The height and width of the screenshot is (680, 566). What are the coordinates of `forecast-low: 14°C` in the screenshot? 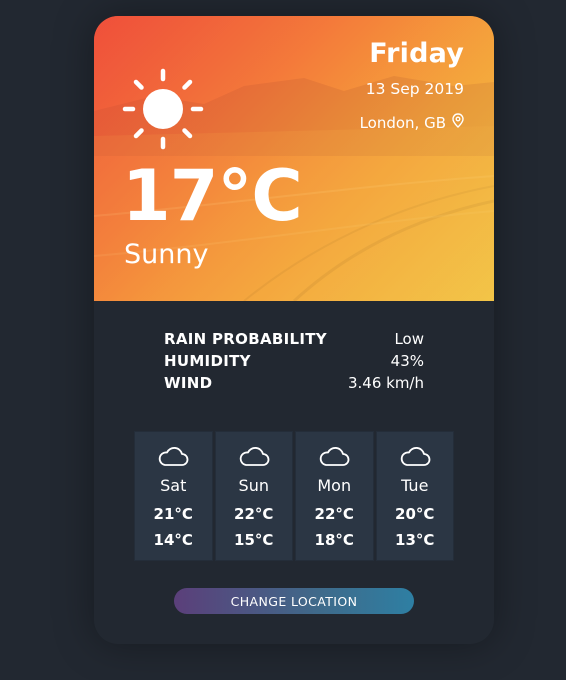 It's located at (173, 540).